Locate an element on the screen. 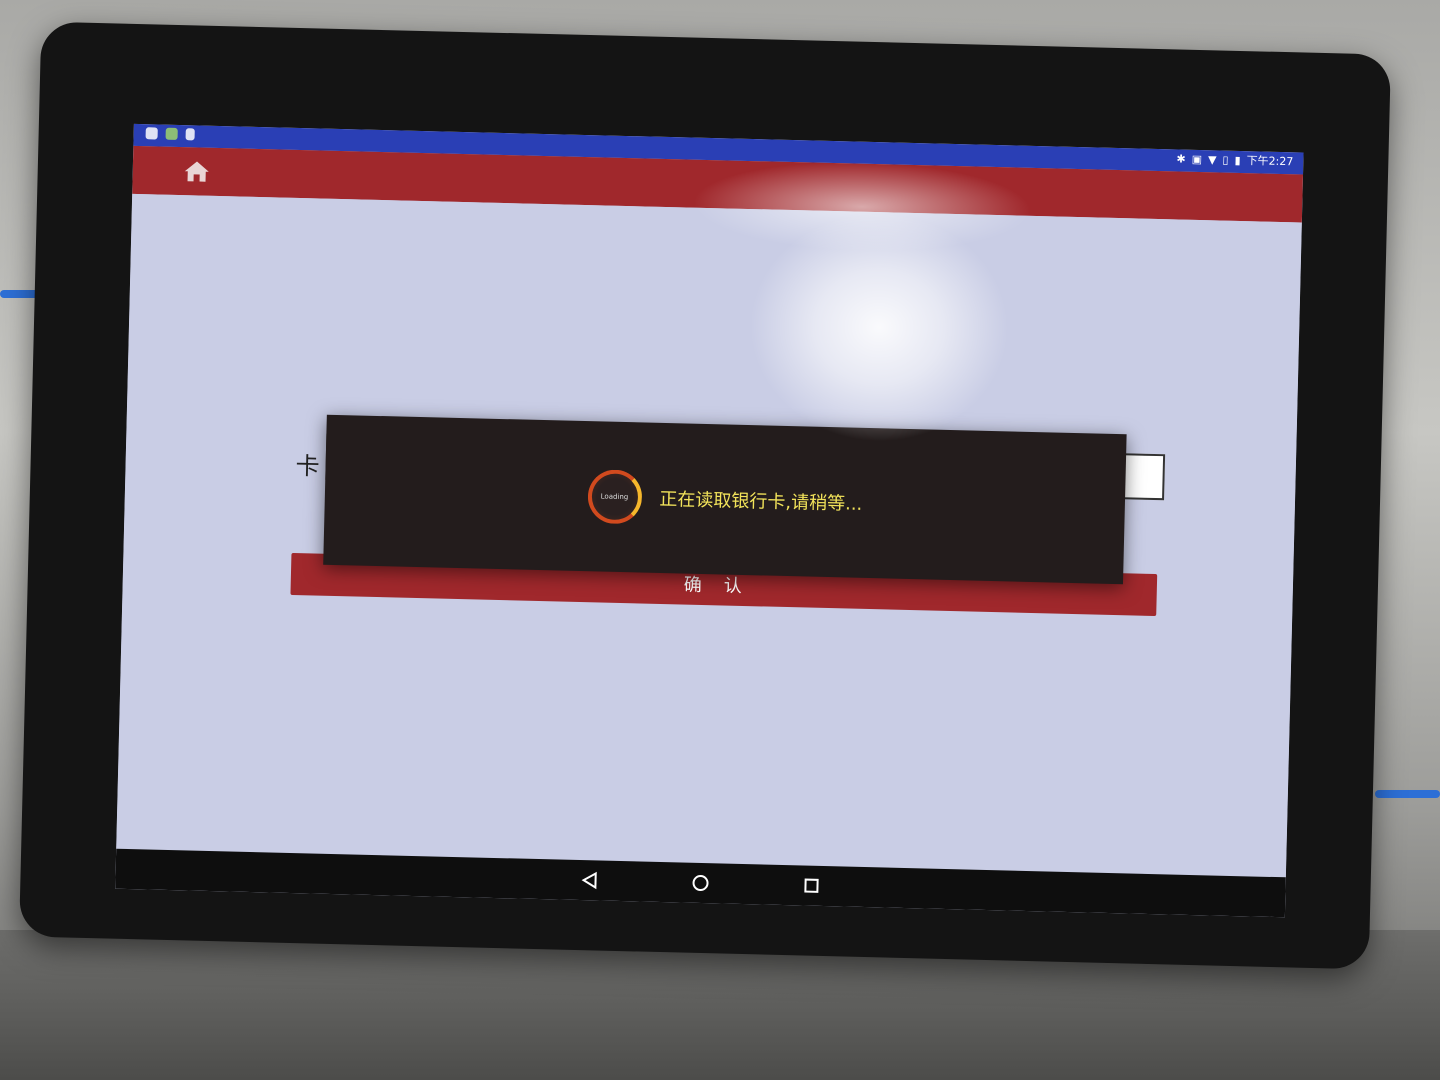 The width and height of the screenshot is (1440, 1080). image-icon is located at coordinates (171, 134).